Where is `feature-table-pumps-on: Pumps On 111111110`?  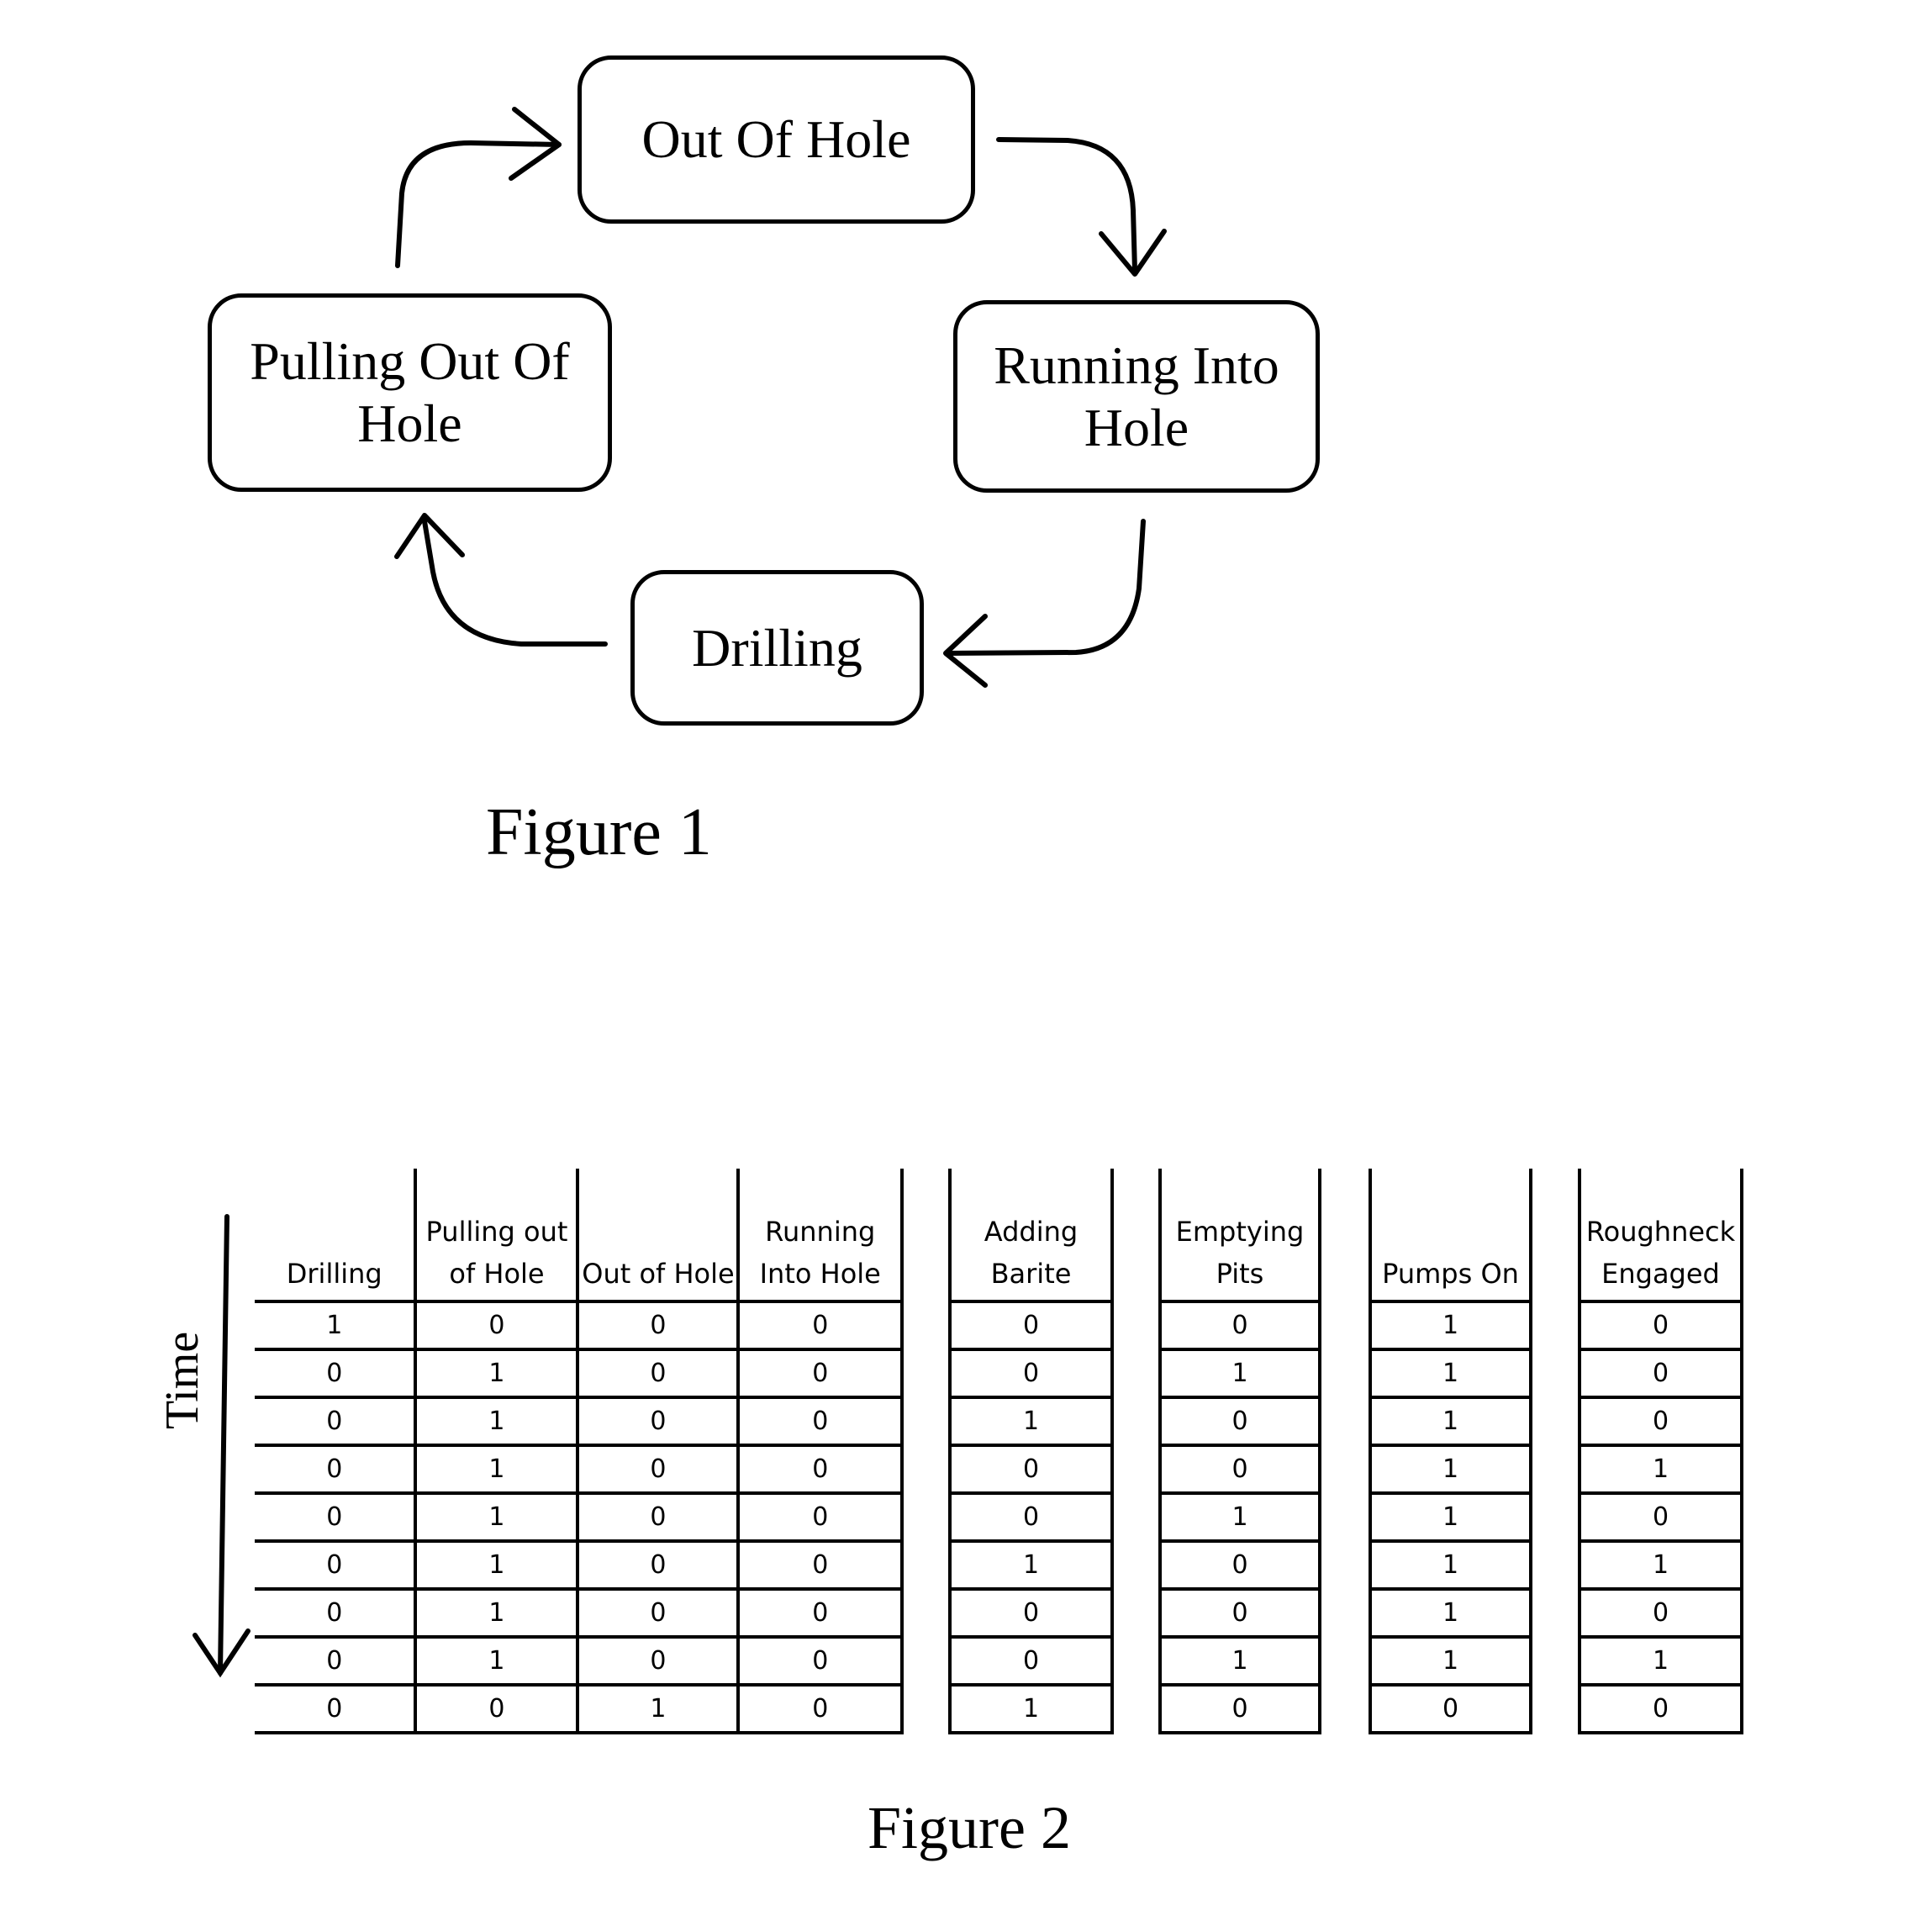
feature-table-pumps-on: Pumps On 111111110 is located at coordinates (1450, 1451).